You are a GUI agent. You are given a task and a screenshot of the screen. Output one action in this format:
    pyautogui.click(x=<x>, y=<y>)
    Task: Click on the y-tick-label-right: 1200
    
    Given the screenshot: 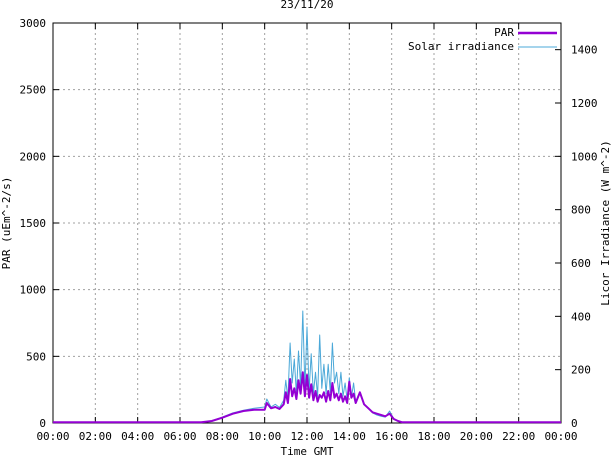 What is the action you would take?
    pyautogui.click(x=584, y=103)
    